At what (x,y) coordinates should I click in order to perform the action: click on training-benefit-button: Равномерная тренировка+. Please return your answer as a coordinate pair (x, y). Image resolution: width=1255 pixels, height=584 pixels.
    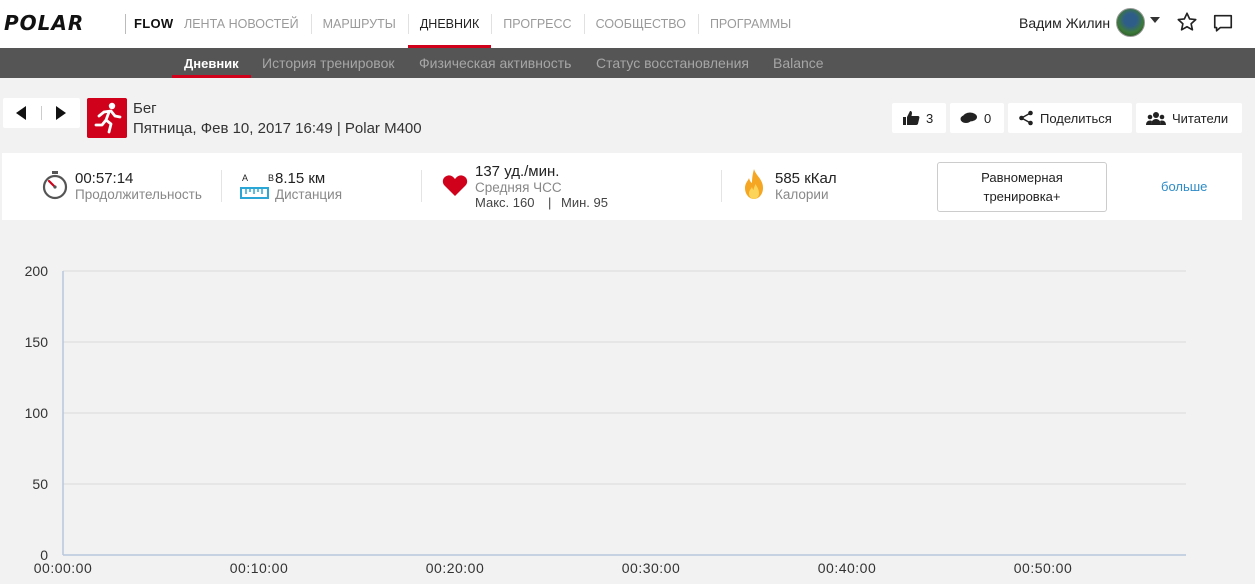
    Looking at the image, I should click on (1022, 187).